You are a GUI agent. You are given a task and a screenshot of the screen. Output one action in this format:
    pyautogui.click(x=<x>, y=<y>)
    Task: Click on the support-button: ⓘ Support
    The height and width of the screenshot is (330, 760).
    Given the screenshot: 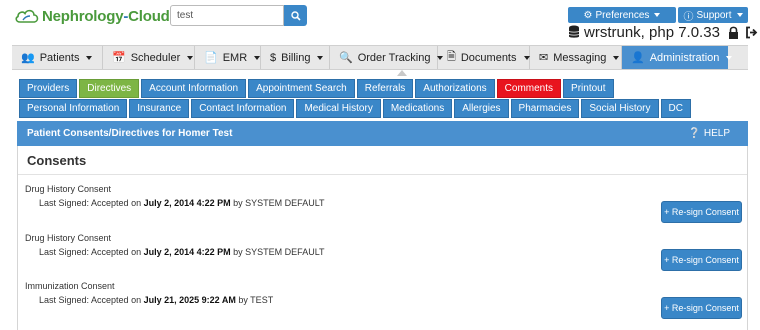 What is the action you would take?
    pyautogui.click(x=713, y=15)
    